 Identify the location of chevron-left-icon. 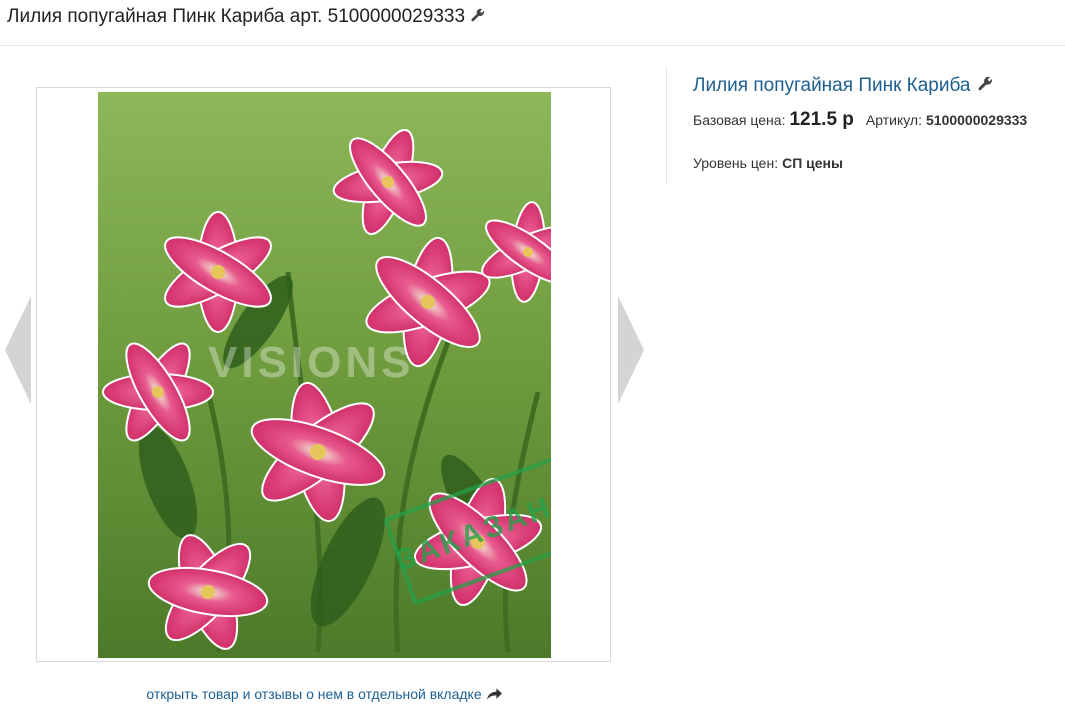
(18, 350).